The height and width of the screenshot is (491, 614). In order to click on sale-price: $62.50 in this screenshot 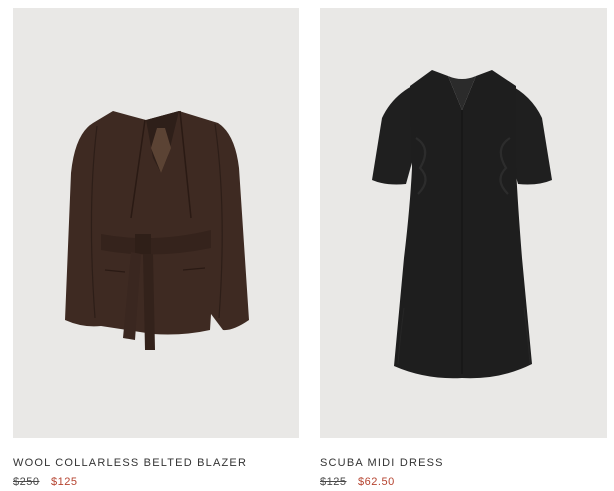, I will do `click(376, 482)`.